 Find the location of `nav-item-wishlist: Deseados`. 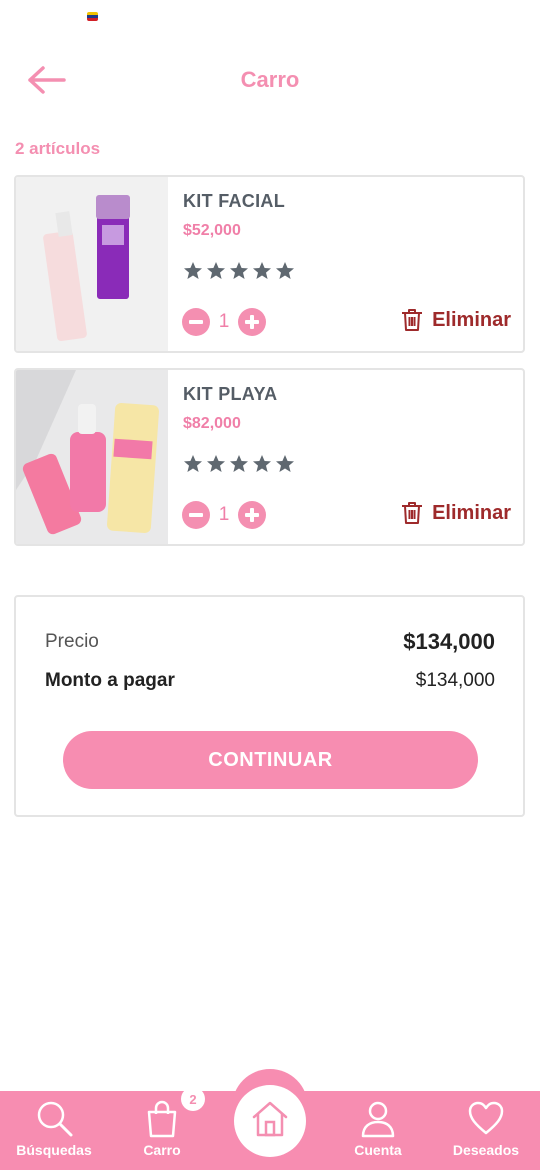

nav-item-wishlist: Deseados is located at coordinates (486, 1130).